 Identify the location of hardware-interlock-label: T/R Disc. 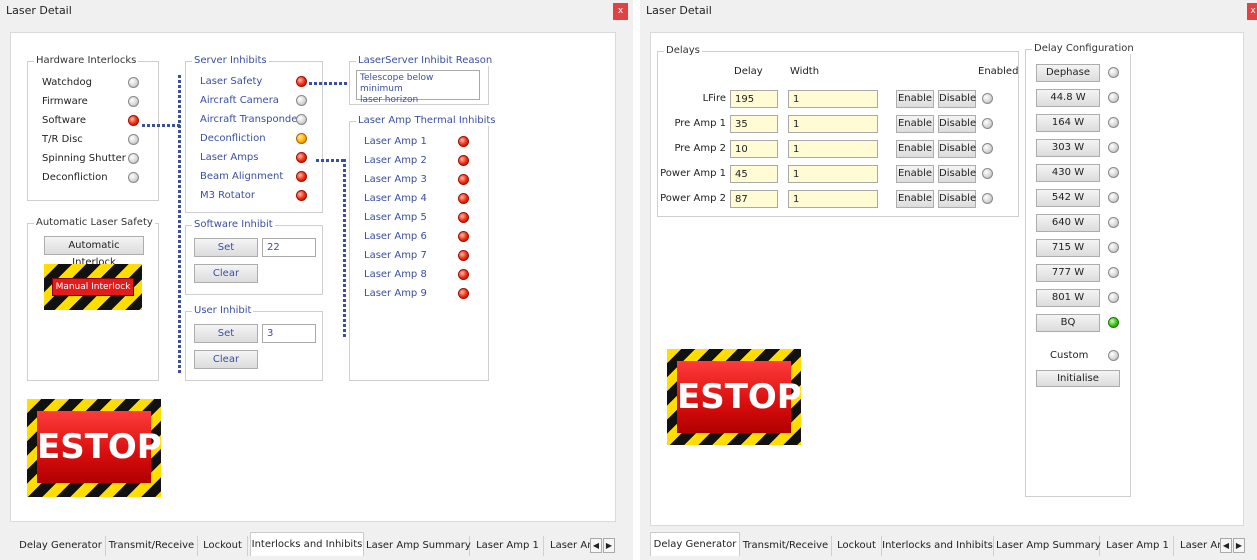
(62, 139).